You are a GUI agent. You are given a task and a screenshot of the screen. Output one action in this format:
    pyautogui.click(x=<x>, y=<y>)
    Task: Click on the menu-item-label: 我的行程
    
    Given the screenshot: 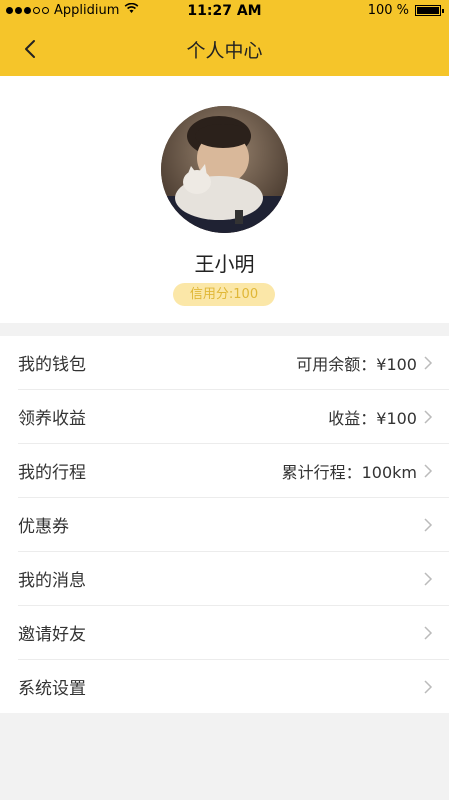 What is the action you would take?
    pyautogui.click(x=52, y=473)
    